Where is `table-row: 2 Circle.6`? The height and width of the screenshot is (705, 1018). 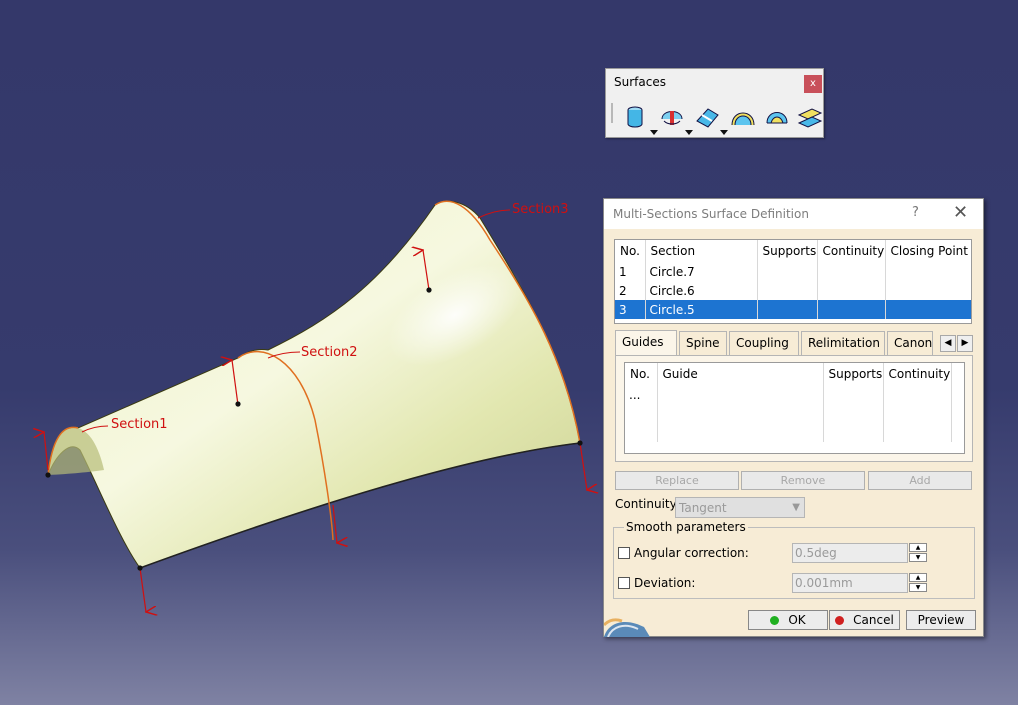
table-row: 2 Circle.6 is located at coordinates (793, 290).